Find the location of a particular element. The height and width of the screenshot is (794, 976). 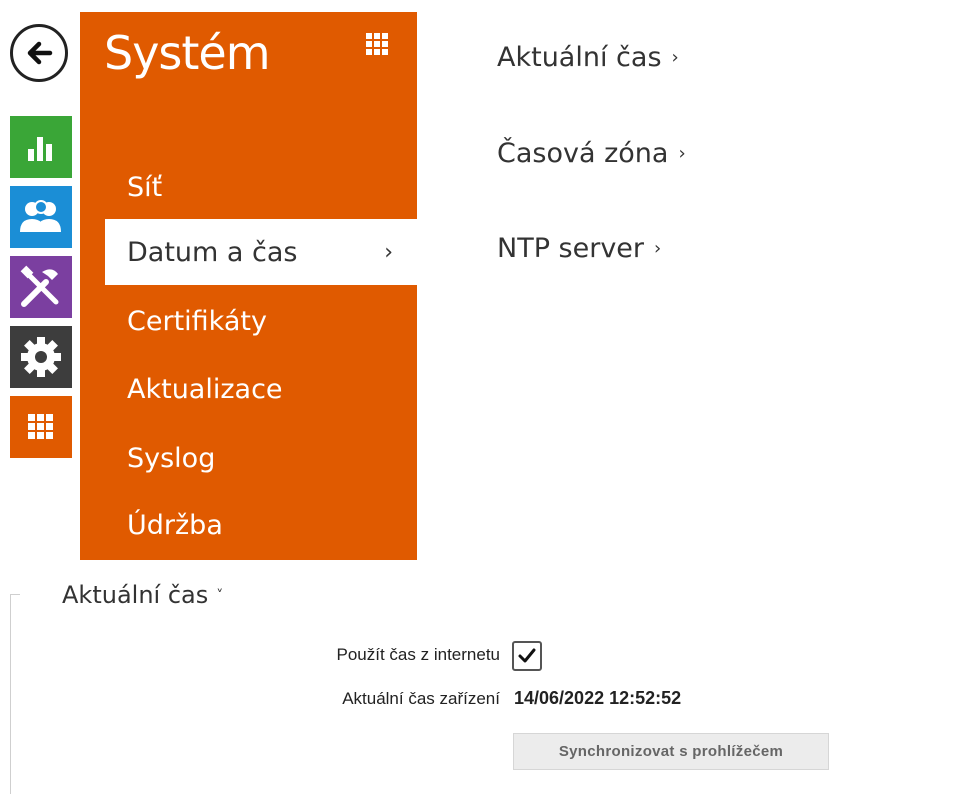

use-internet-time-checkbox is located at coordinates (527, 656).